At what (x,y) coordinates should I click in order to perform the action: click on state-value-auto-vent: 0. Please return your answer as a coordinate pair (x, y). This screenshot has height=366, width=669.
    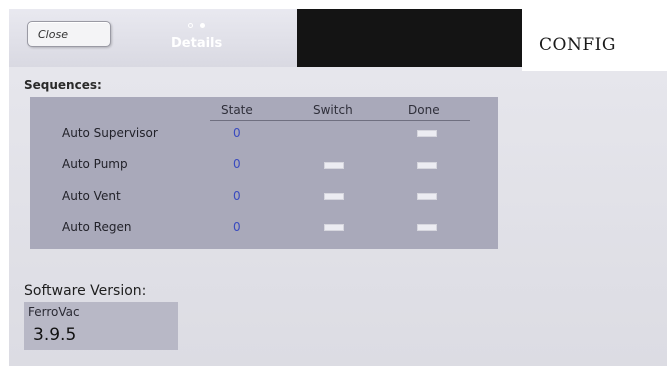
    Looking at the image, I should click on (237, 196).